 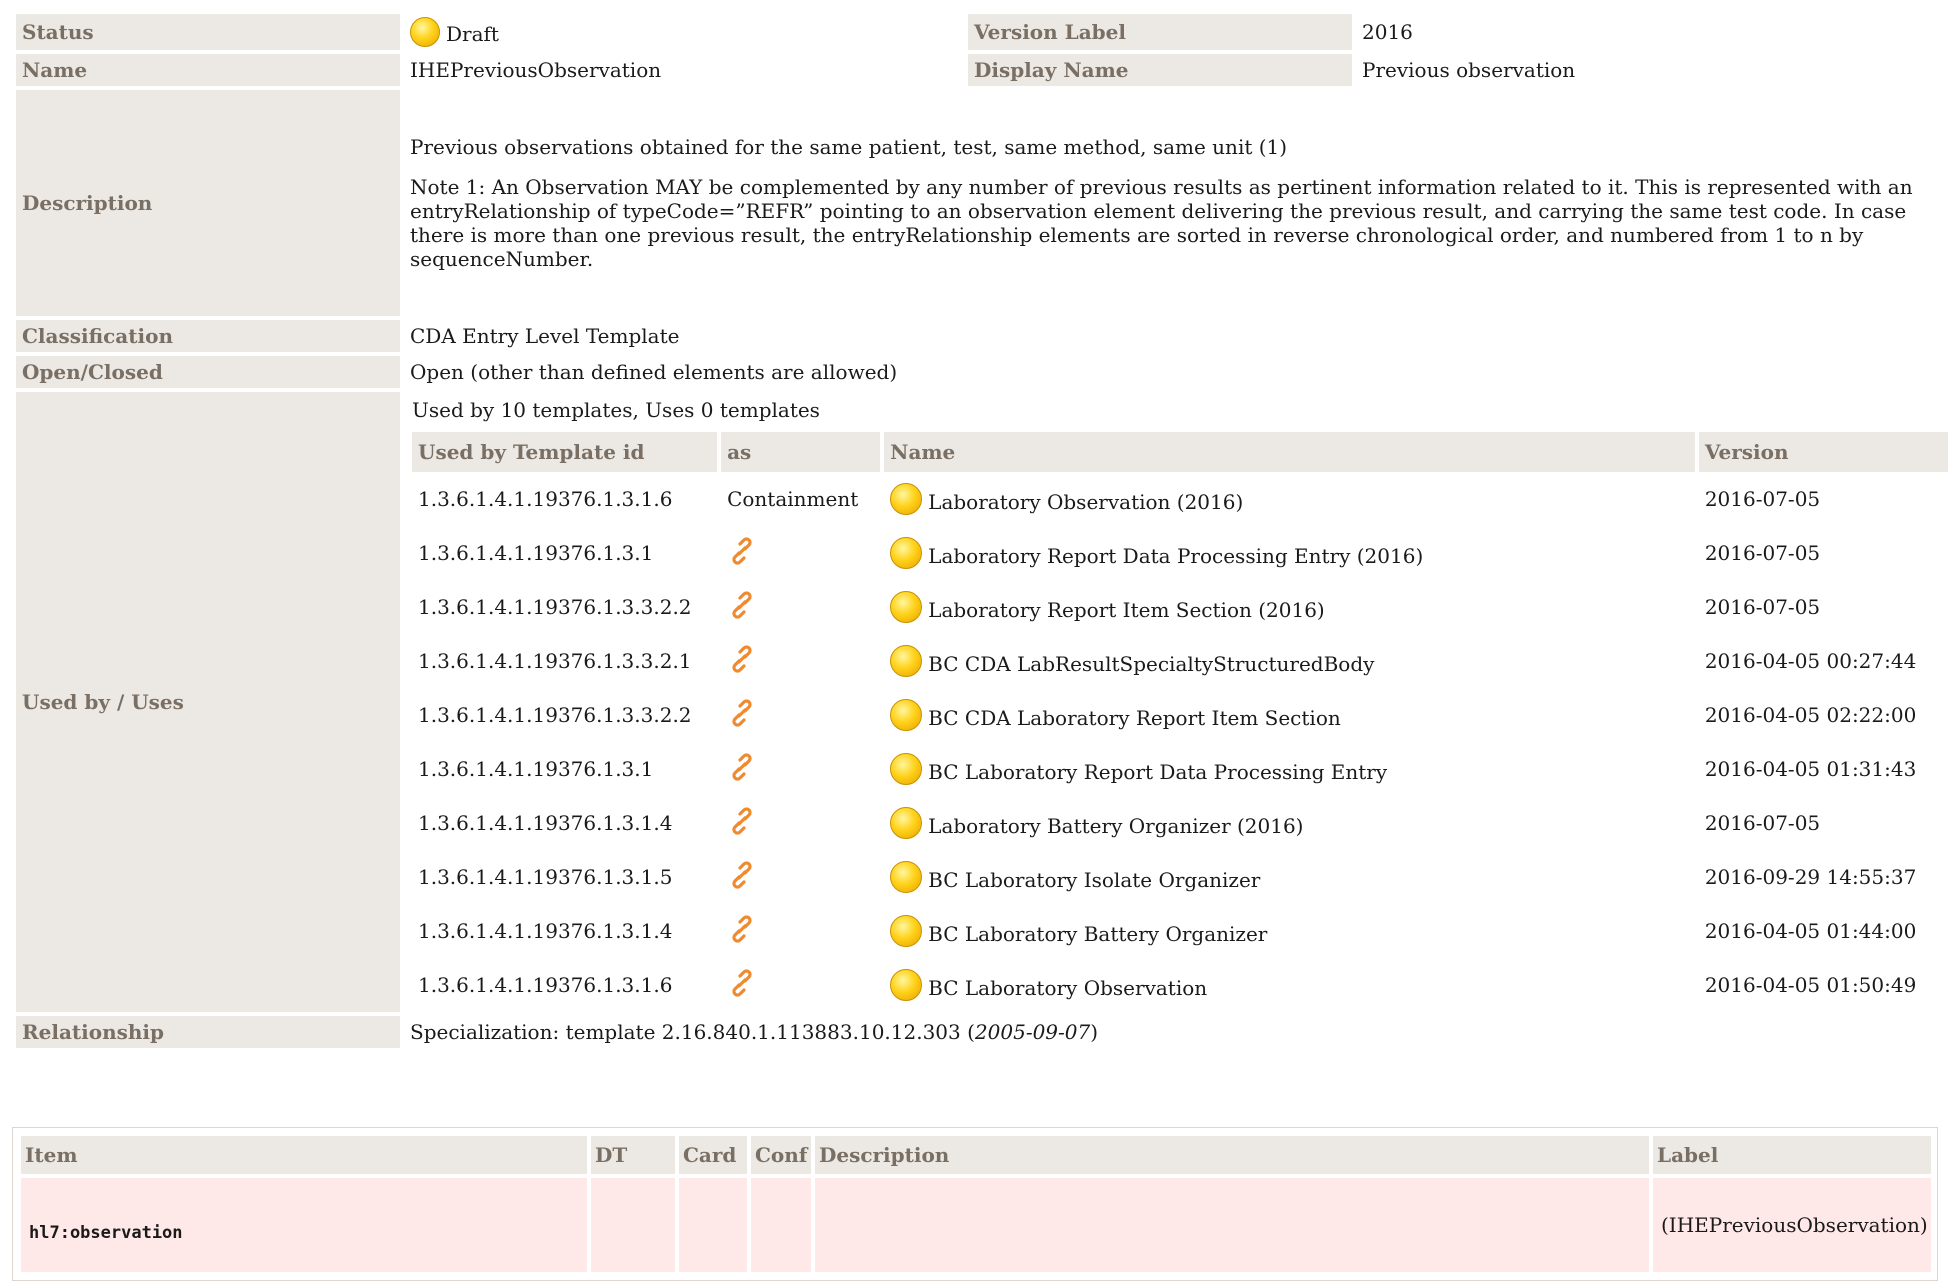 I want to click on items-header-card: Card, so click(x=713, y=1155).